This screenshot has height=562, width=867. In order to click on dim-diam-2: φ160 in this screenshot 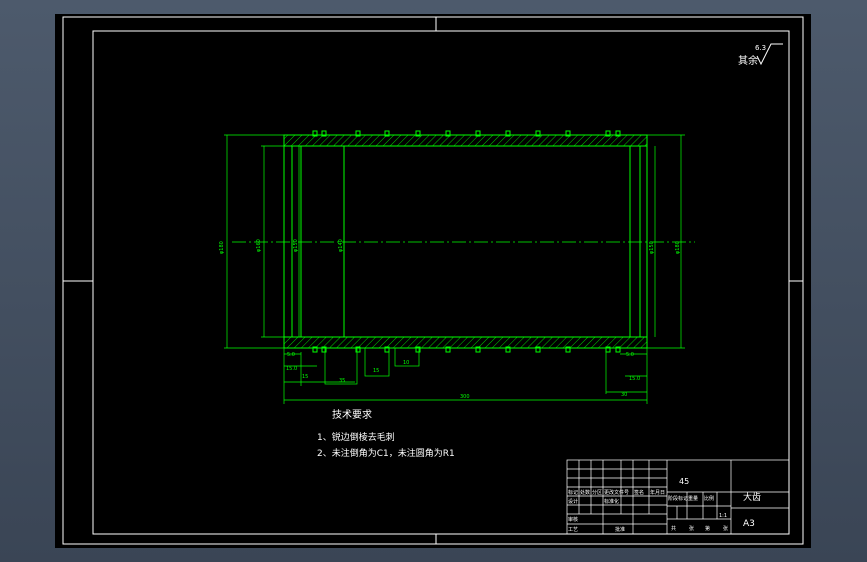, I will do `click(259, 245)`.